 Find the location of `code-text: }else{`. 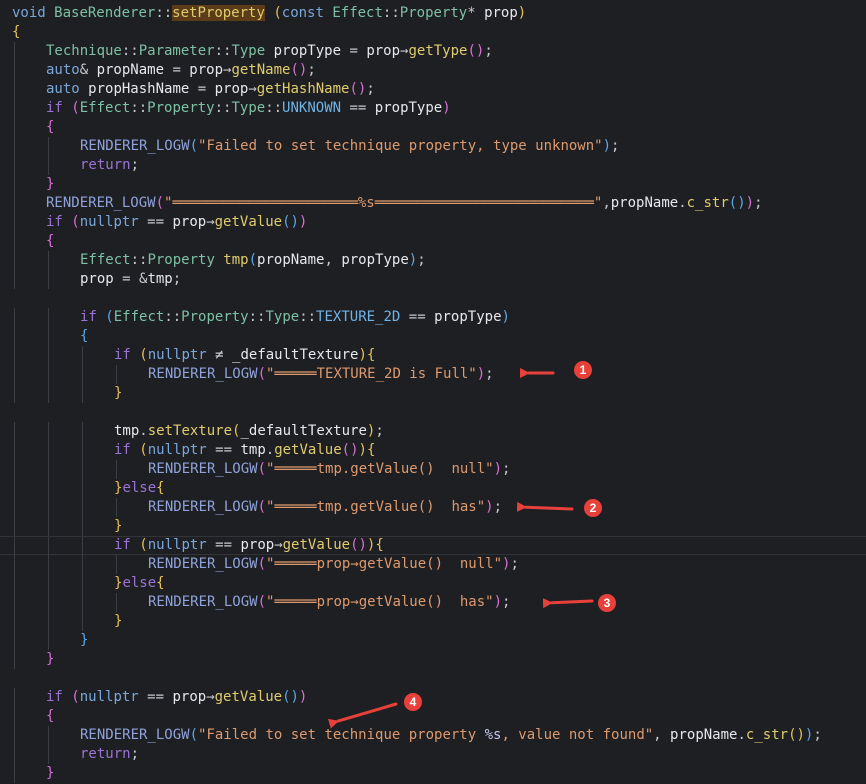

code-text: }else{ is located at coordinates (139, 488).